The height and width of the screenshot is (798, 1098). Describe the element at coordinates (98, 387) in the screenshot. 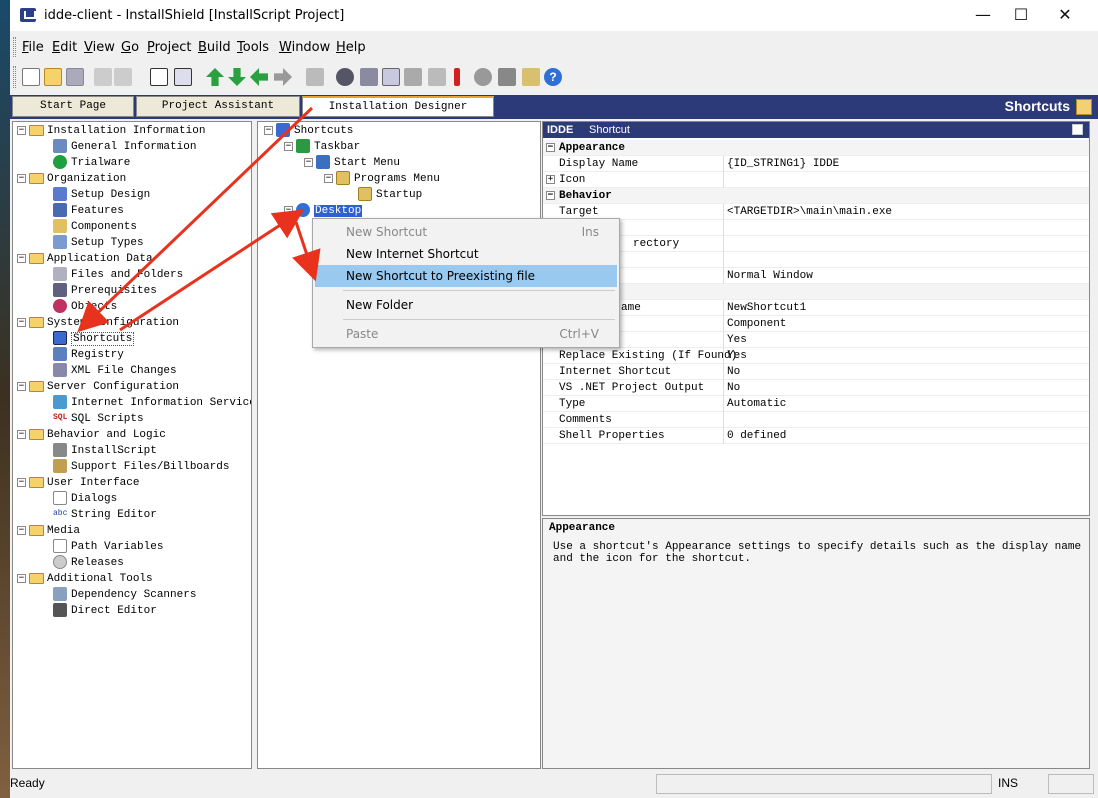

I see `nav-server-configuration: − Server Configuration` at that location.